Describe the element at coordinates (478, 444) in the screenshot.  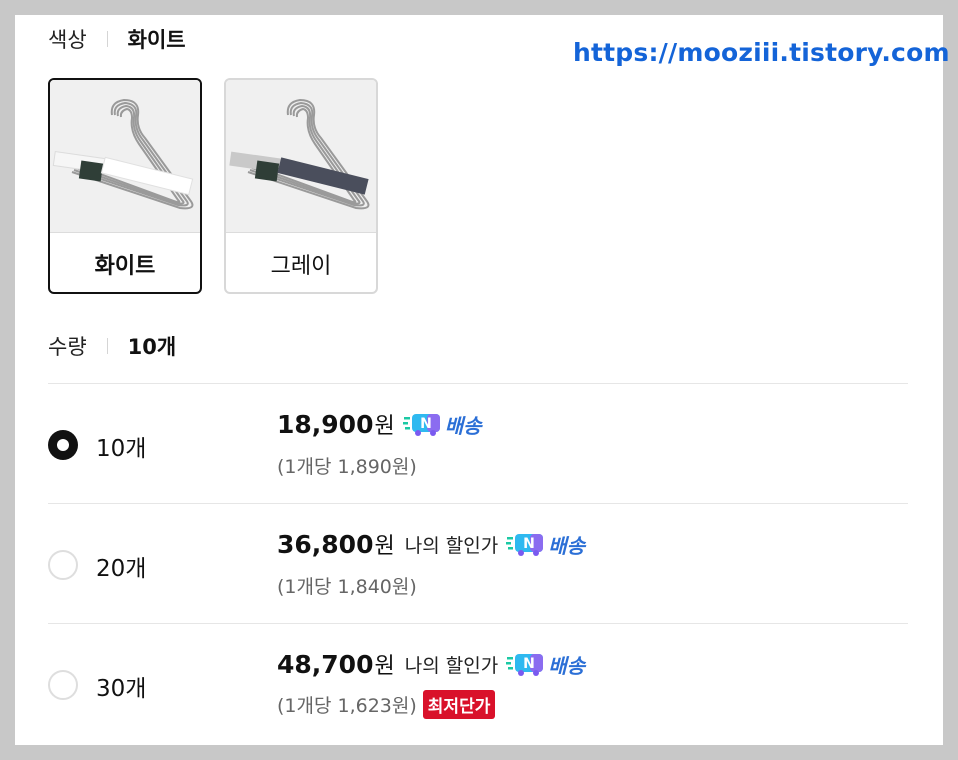
I see `quantity-option-10: 10개 18,900 원 N 배송 (1개당 1,890원)` at that location.